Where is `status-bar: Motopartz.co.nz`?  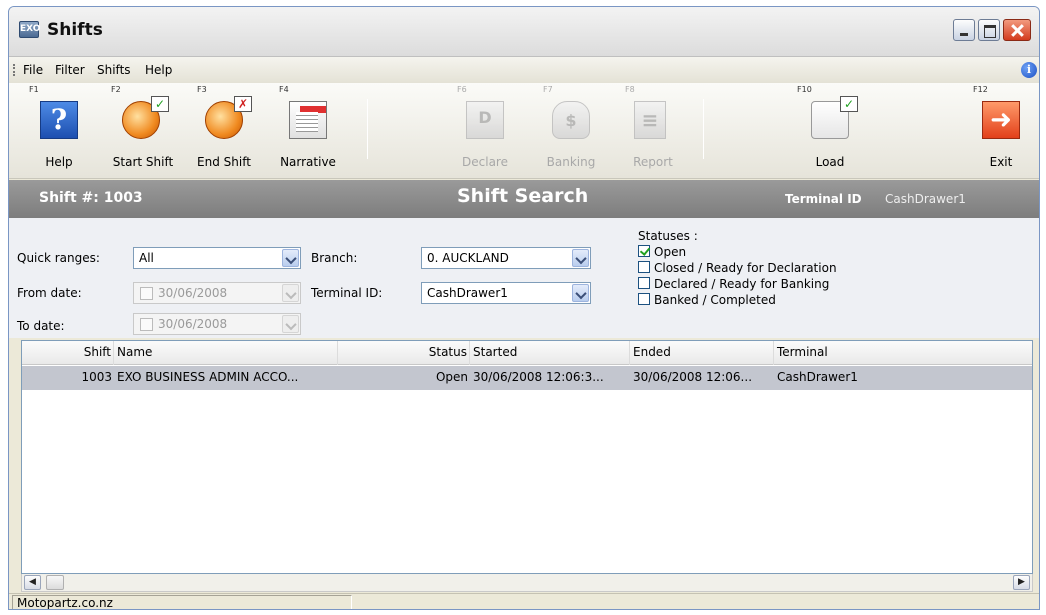
status-bar: Motopartz.co.nz is located at coordinates (524, 601).